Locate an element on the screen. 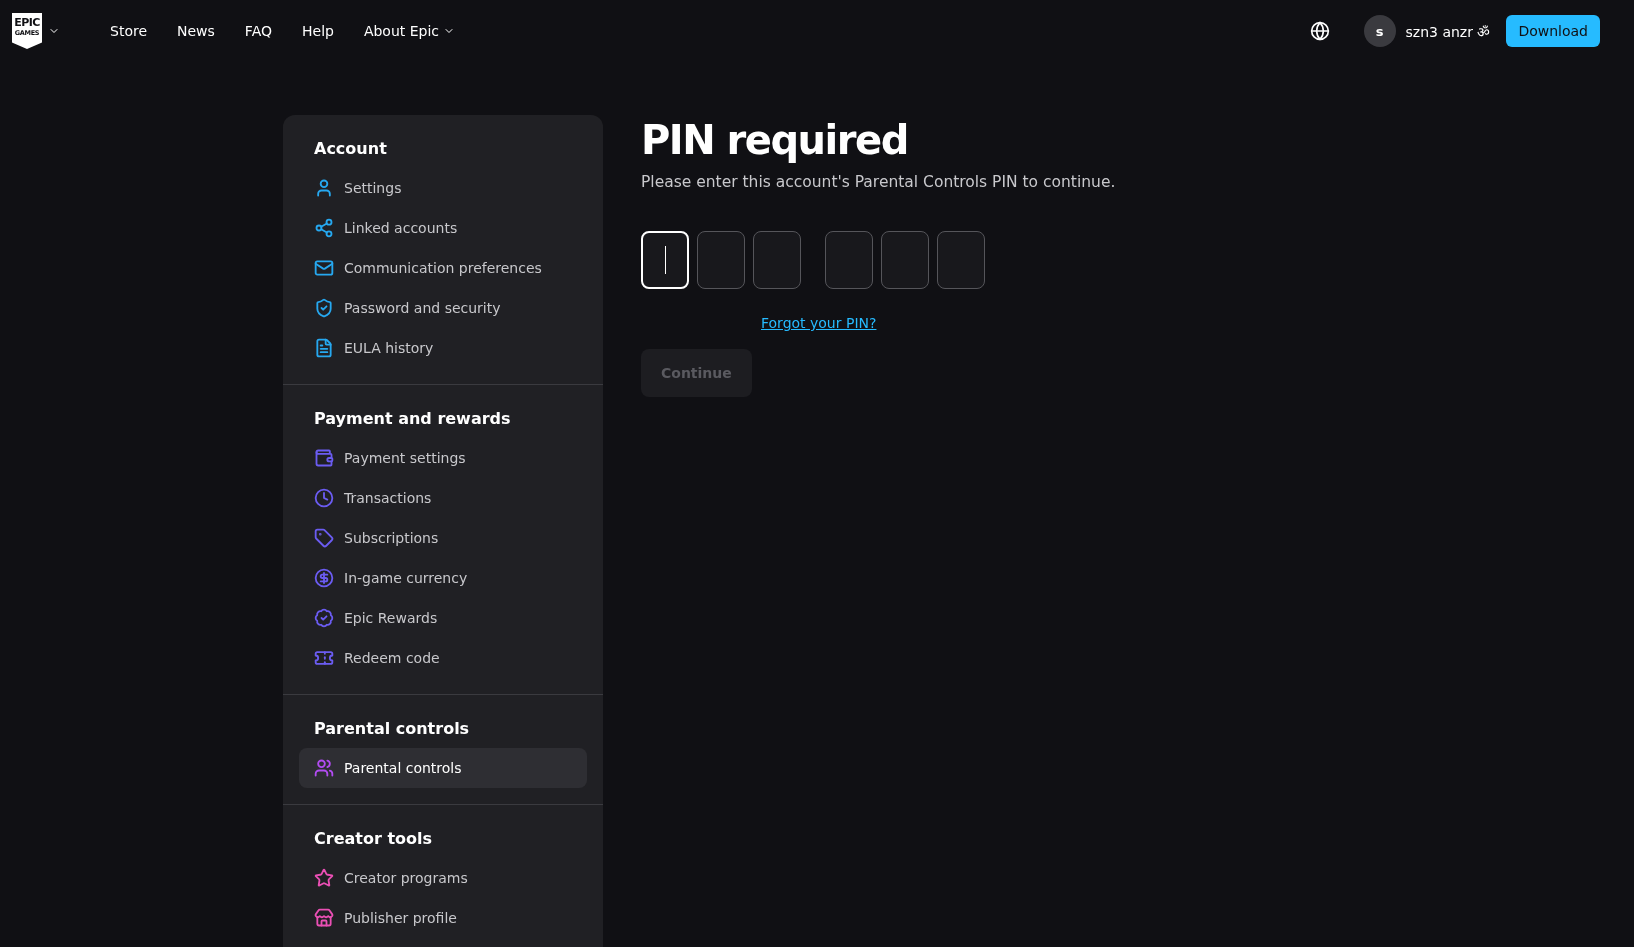  page-subtitle: Please enter this account's Parental Controls PIN to continue. is located at coordinates (878, 182).